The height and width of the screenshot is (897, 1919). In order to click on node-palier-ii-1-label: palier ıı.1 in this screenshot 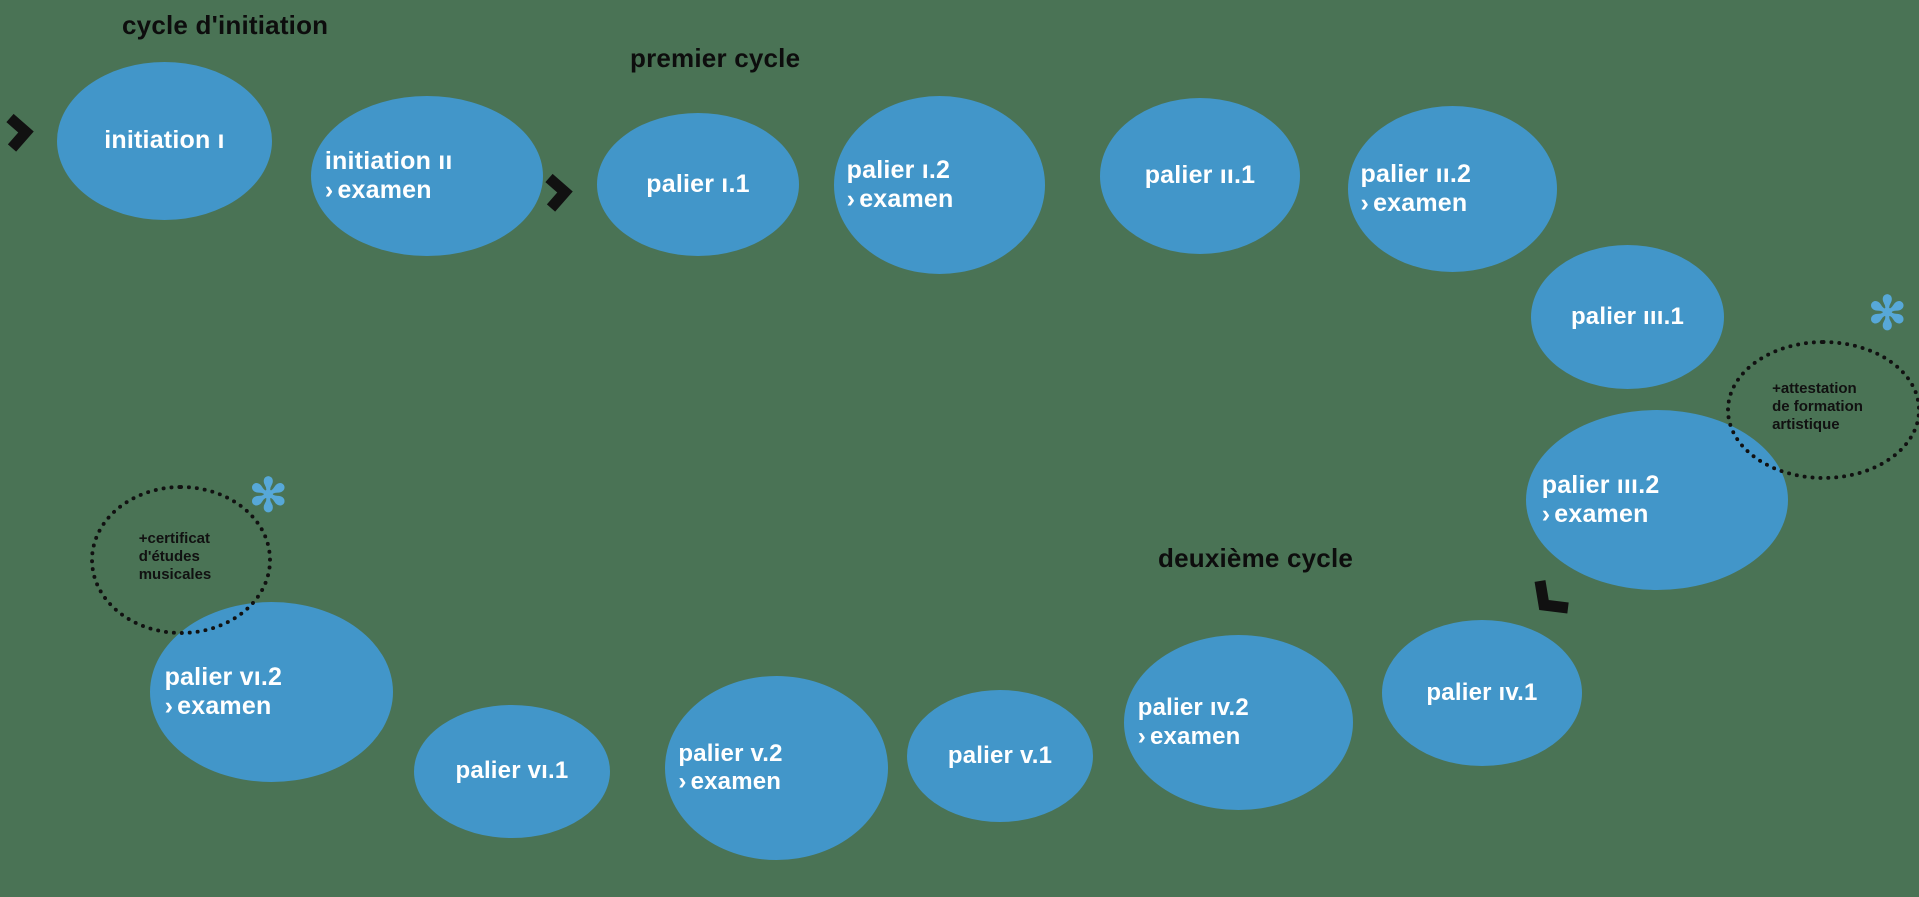, I will do `click(1200, 175)`.